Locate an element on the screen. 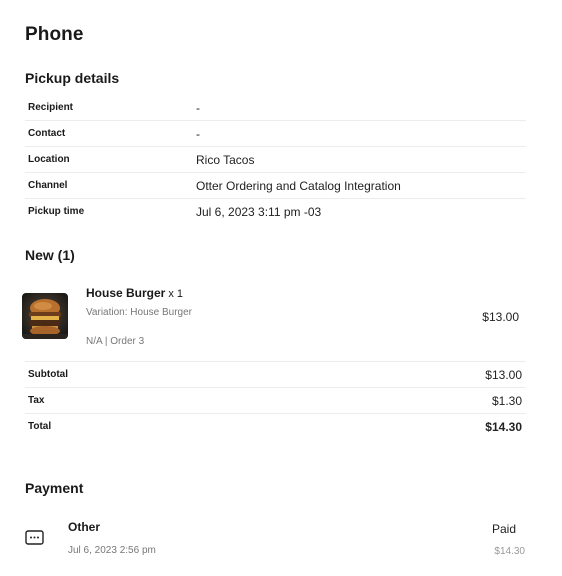 The width and height of the screenshot is (562, 576). totals-row-subtotal: Subtotal $13.00 is located at coordinates (275, 375).